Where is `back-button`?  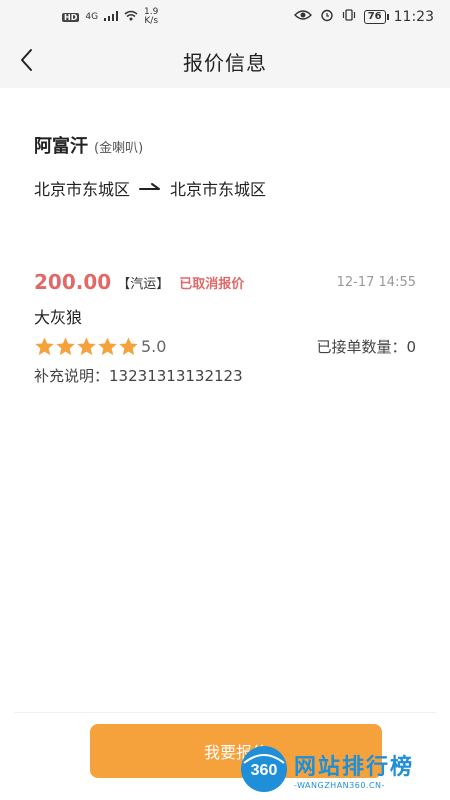 back-button is located at coordinates (28, 60).